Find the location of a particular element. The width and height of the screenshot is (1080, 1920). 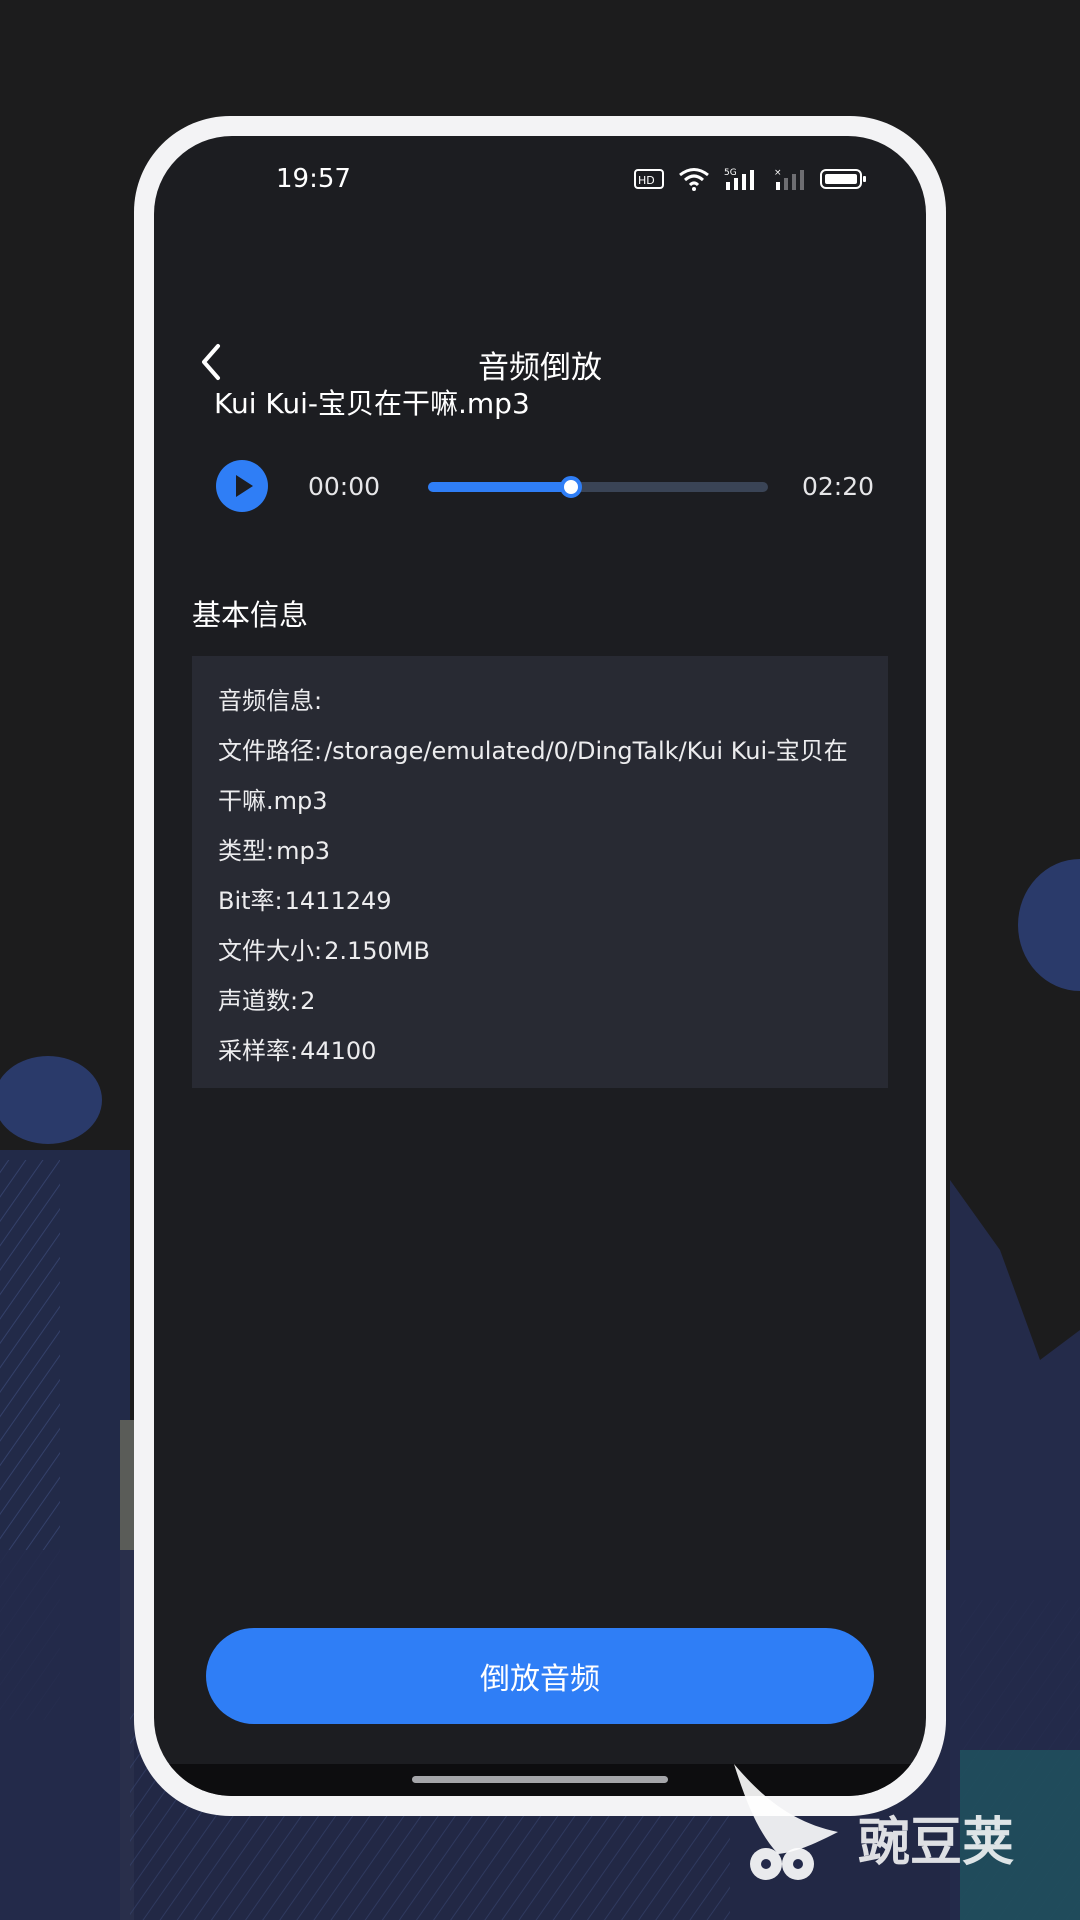

status-icons: HD 5G × is located at coordinates (751, 179).